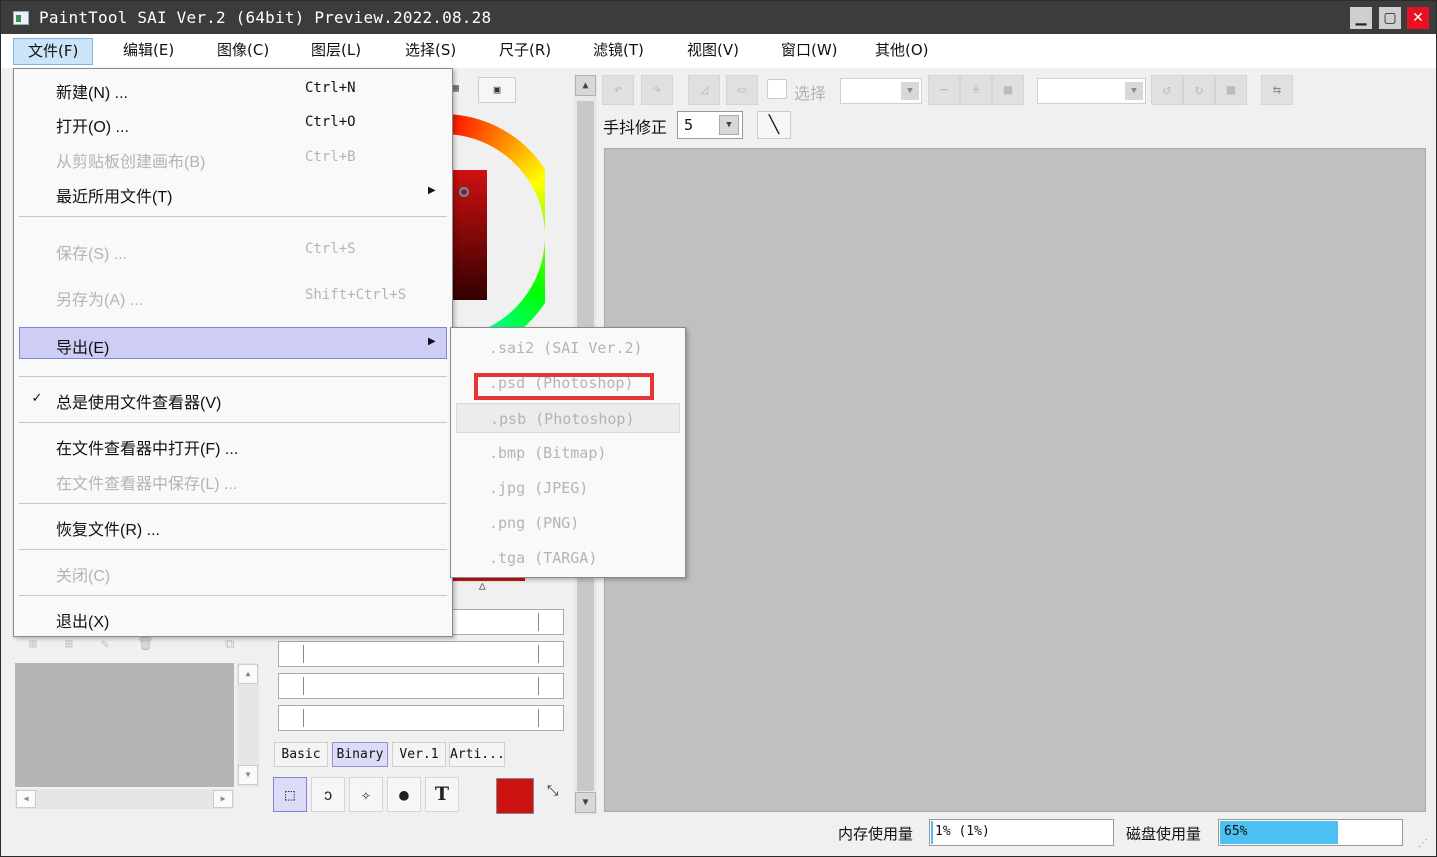 Image resolution: width=1437 pixels, height=857 pixels. I want to click on undo-icon: ↶, so click(618, 90).